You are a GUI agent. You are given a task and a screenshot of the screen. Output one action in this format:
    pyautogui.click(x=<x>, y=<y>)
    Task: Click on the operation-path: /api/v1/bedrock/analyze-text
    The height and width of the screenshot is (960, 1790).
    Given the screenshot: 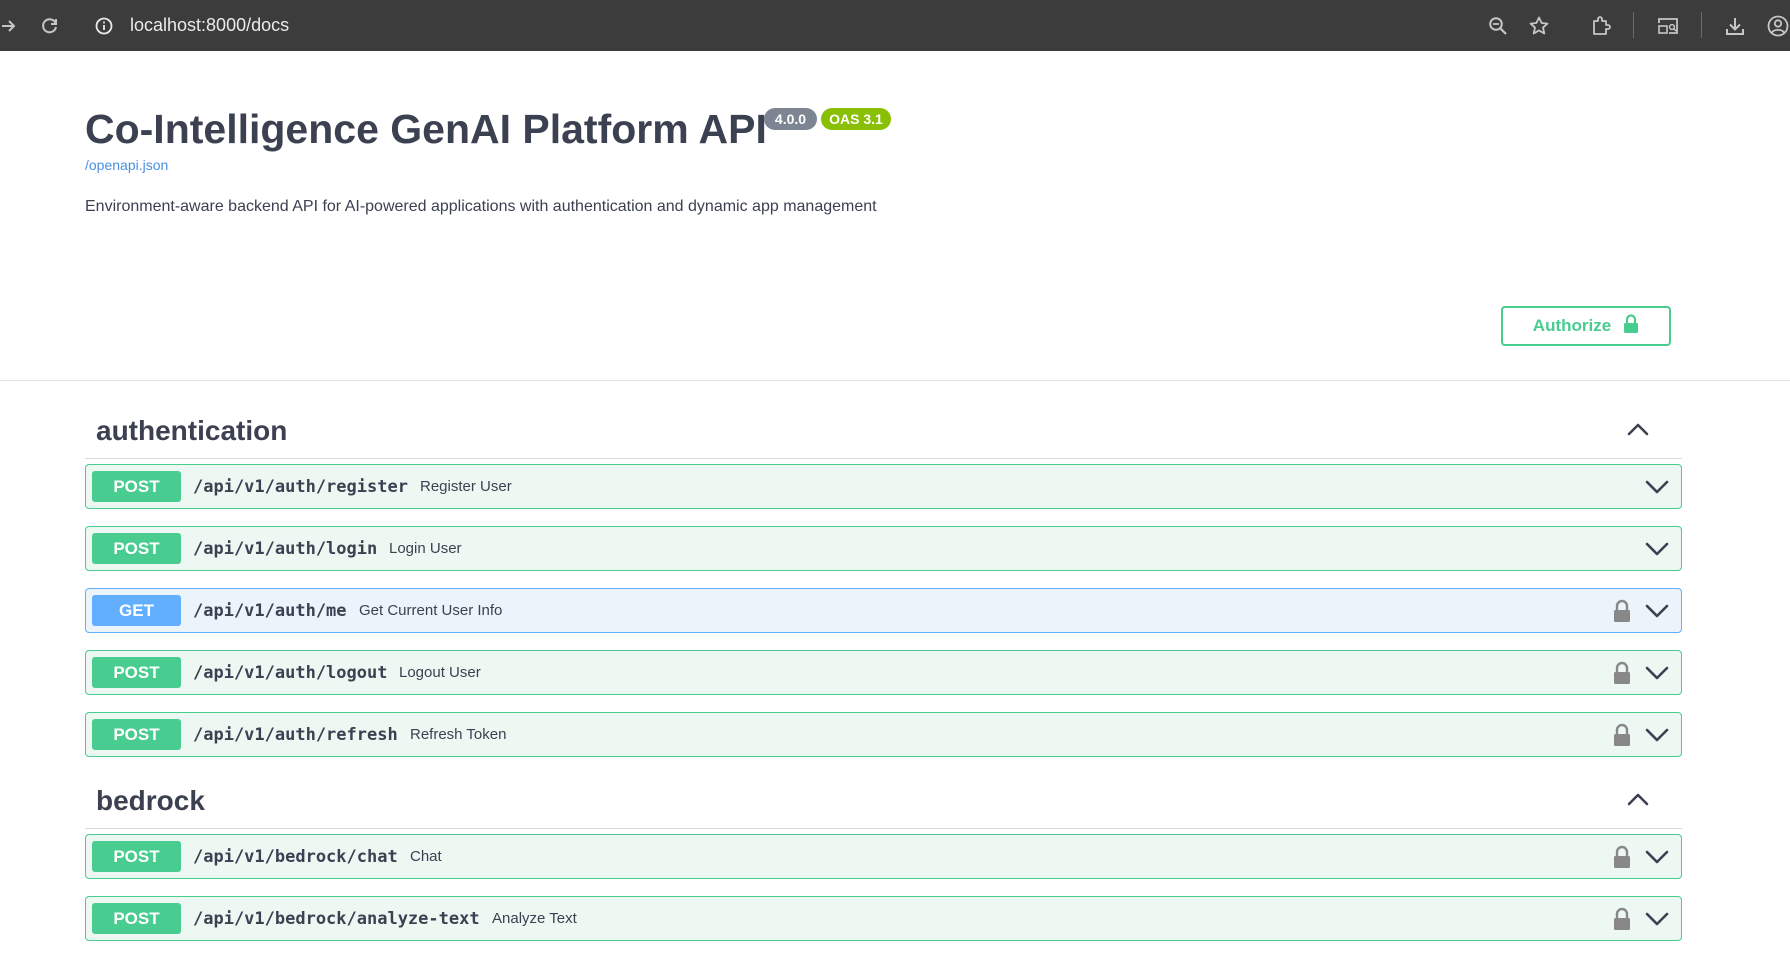 What is the action you would take?
    pyautogui.click(x=336, y=918)
    